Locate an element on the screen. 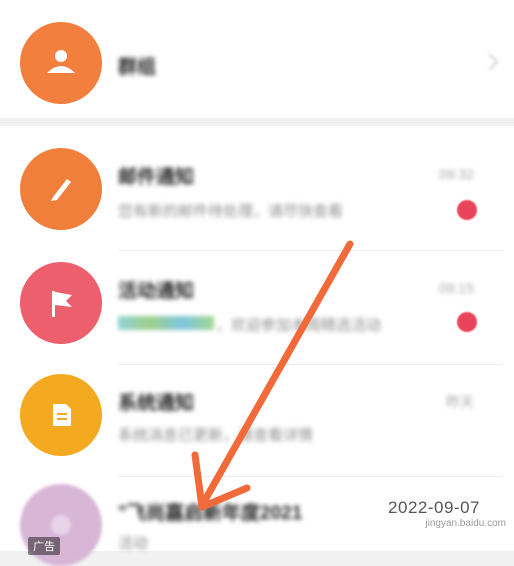  arrow-shaft is located at coordinates (277, 372).